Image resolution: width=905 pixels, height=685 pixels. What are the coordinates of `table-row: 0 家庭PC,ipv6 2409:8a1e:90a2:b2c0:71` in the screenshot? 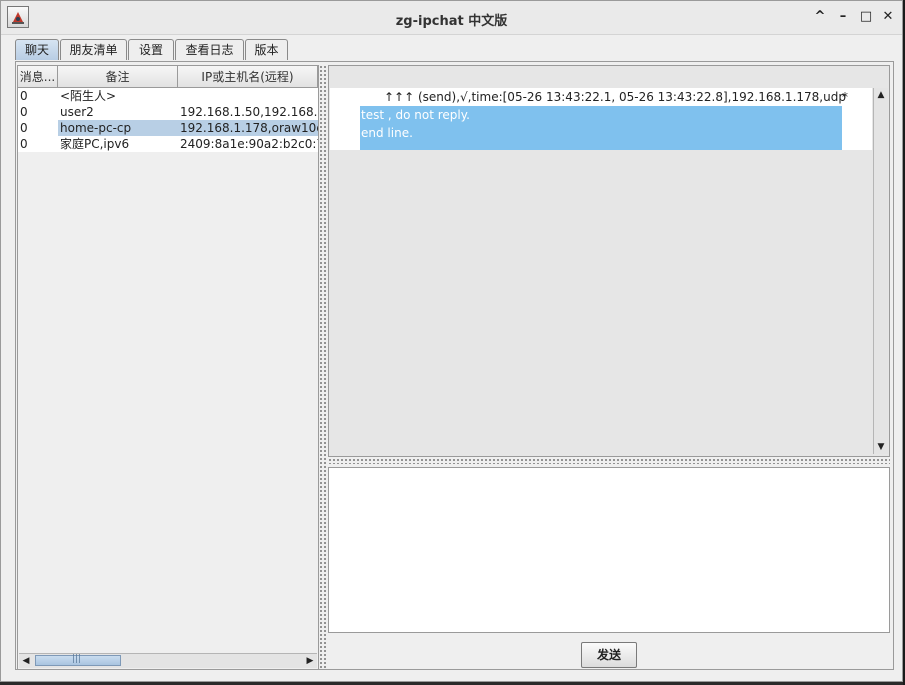 It's located at (168, 144).